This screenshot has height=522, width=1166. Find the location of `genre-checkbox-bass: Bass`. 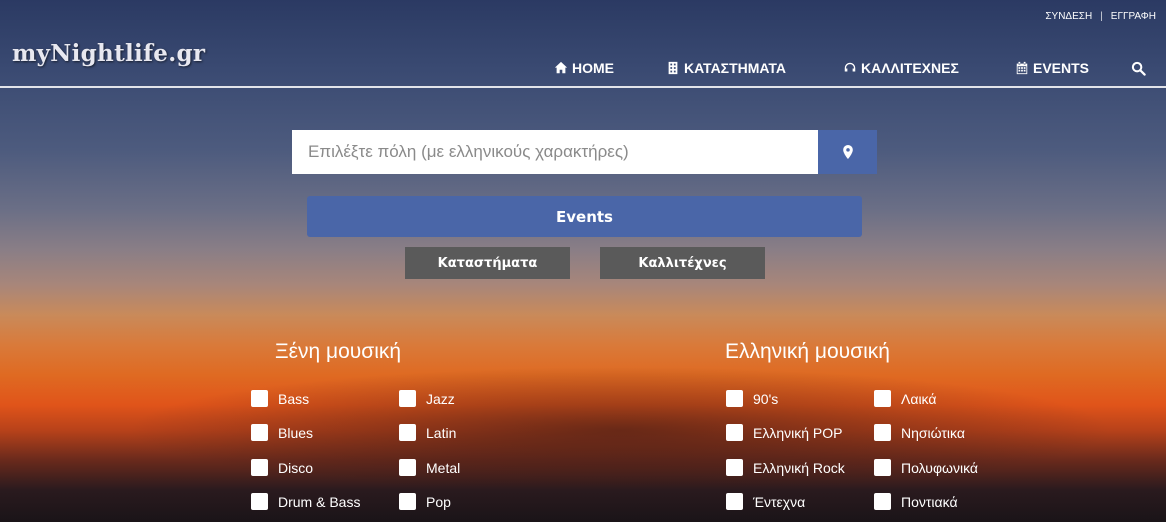

genre-checkbox-bass: Bass is located at coordinates (280, 398).